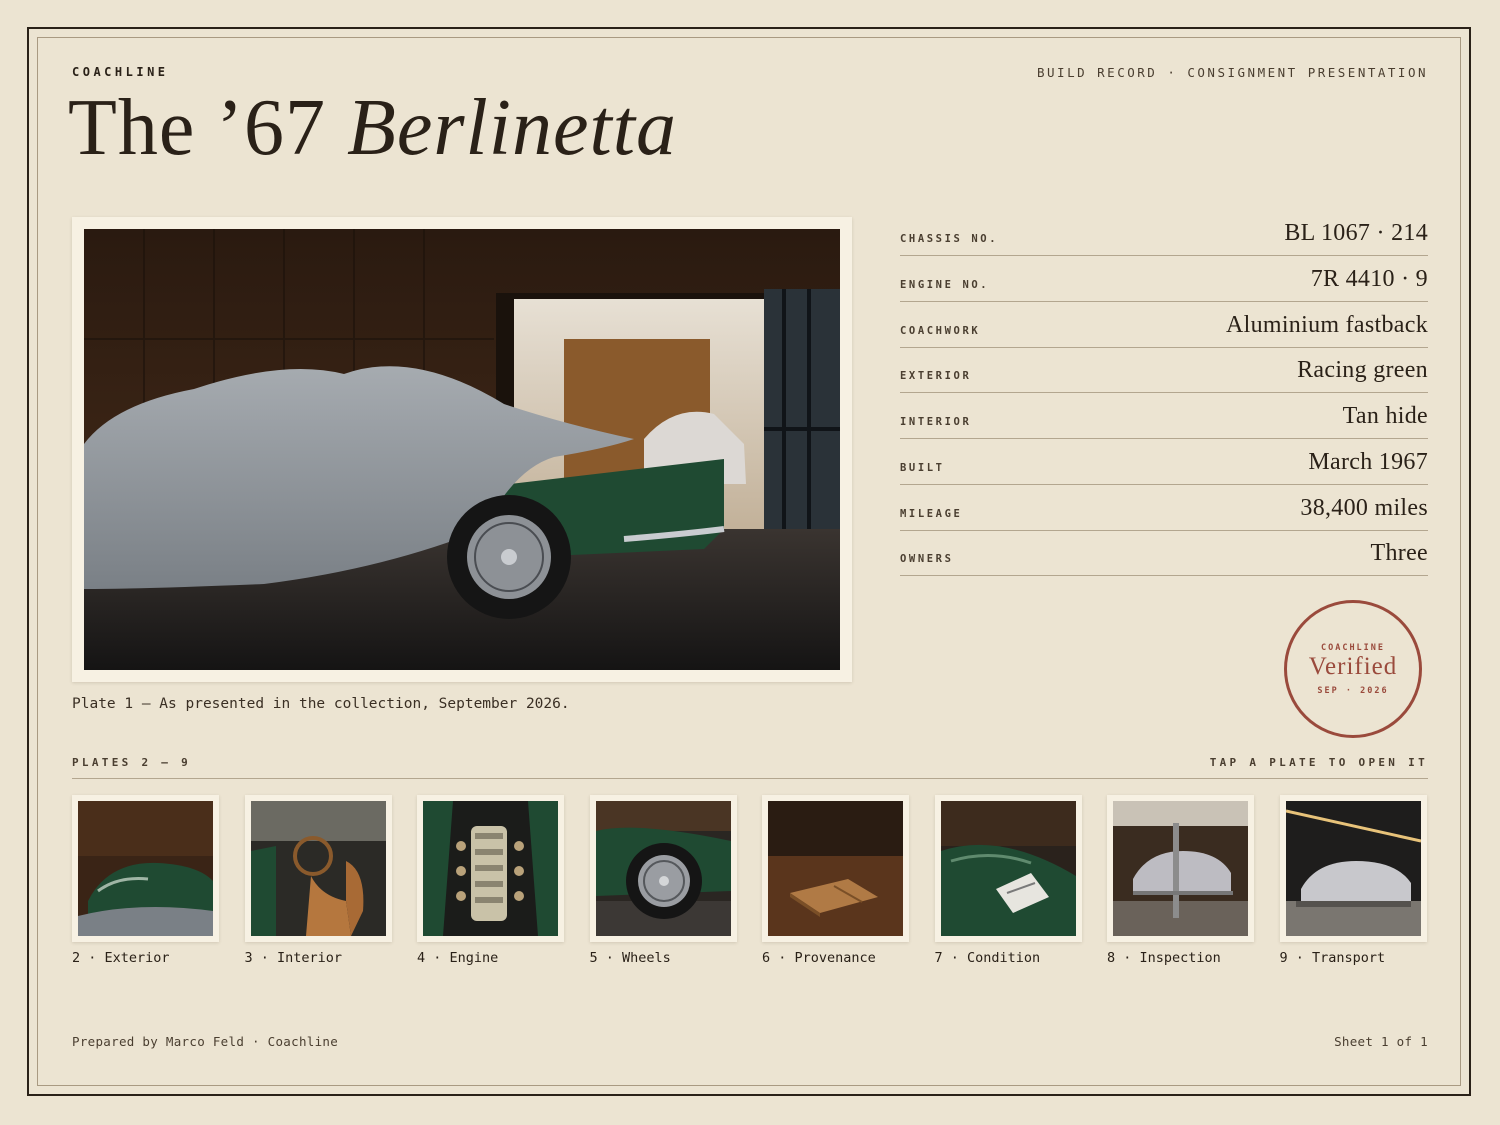 This screenshot has height=1125, width=1500. I want to click on plates-hint: TAP A PLATE TO OPEN IT, so click(1318, 762).